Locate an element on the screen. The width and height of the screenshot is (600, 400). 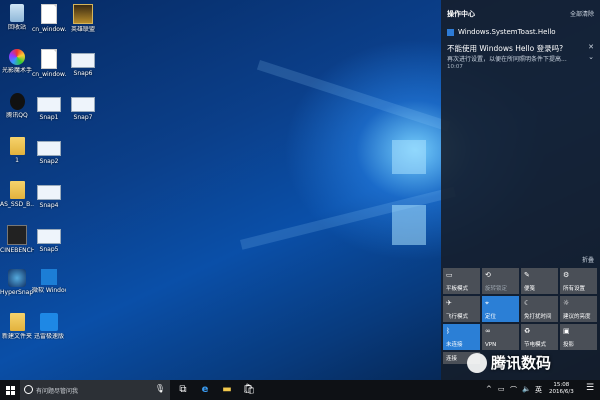
quick-action-tile: ✈ 飞行模式 is located at coordinates (461, 309).